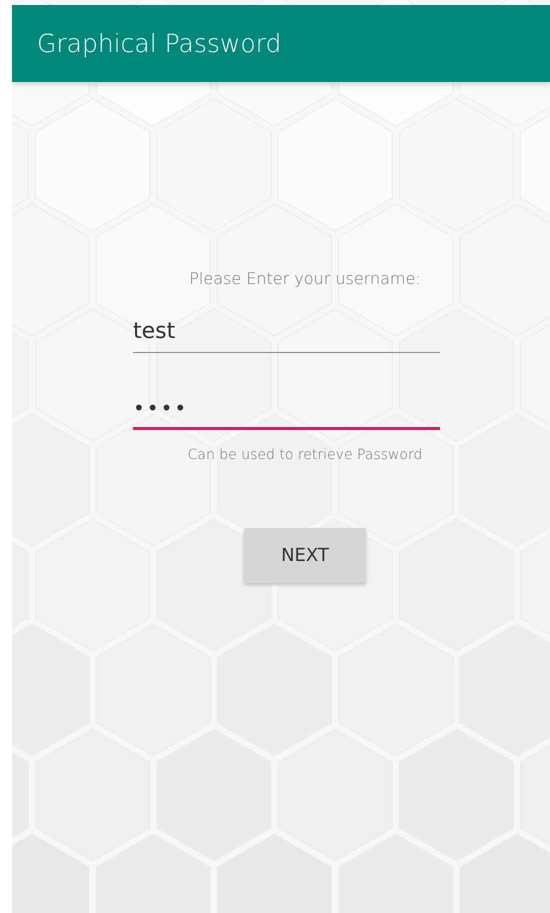 The image size is (550, 913). I want to click on username-field: test, so click(286, 334).